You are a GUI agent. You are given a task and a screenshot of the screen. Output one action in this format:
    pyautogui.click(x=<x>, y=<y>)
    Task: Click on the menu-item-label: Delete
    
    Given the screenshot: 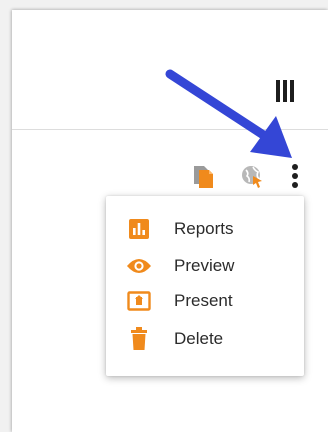 What is the action you would take?
    pyautogui.click(x=199, y=338)
    